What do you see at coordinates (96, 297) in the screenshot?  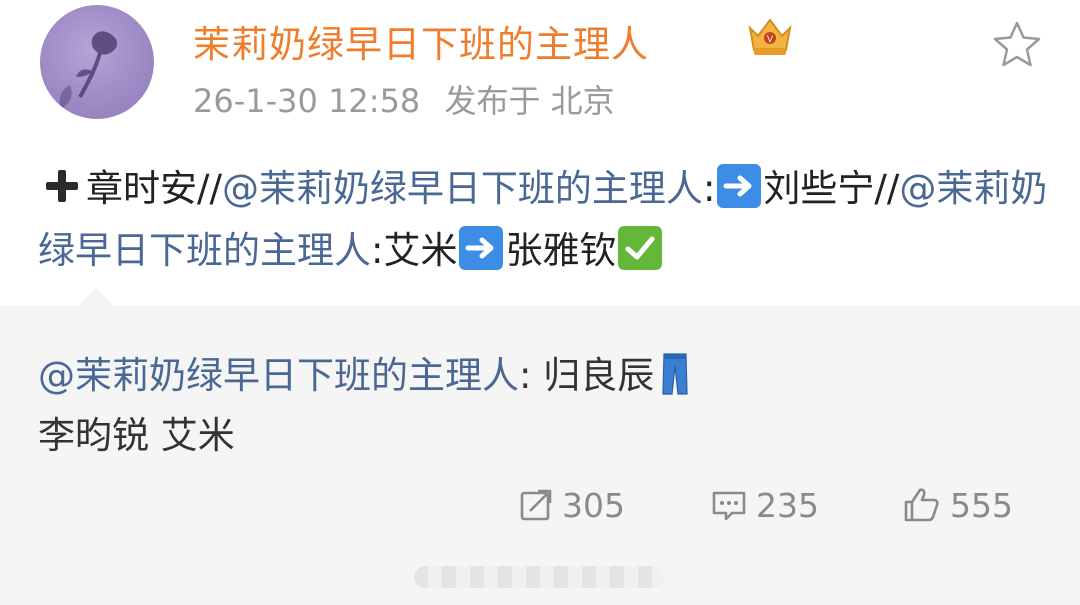 I see `quote-pointer` at bounding box center [96, 297].